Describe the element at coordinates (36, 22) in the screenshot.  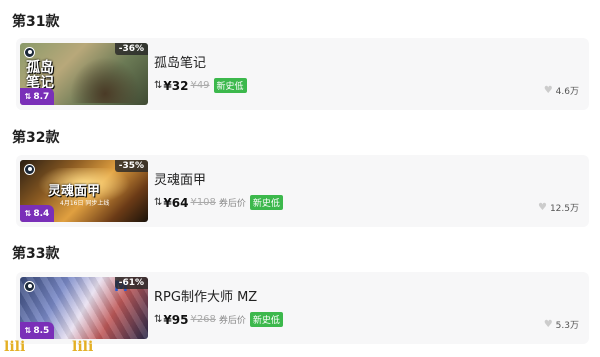
I see `section-heading: 第31款` at that location.